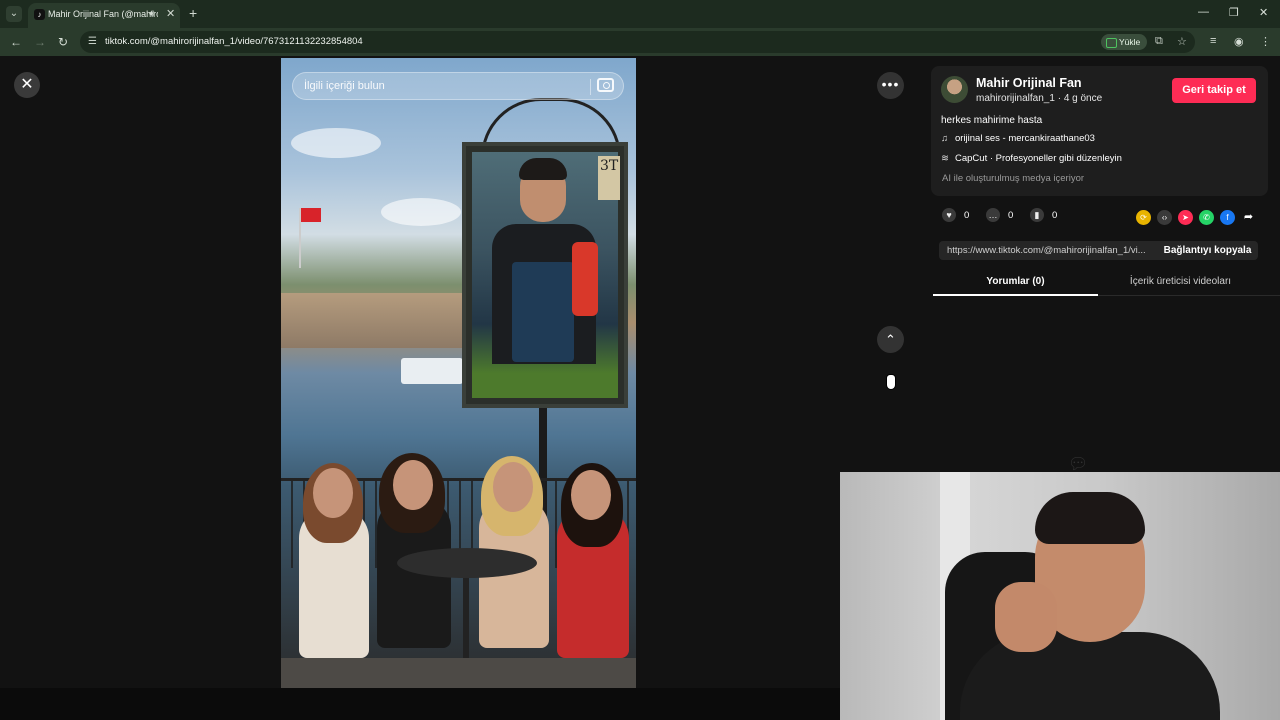 This screenshot has height=720, width=1280. Describe the element at coordinates (1026, 617) in the screenshot. I see `streamer-hand` at that location.